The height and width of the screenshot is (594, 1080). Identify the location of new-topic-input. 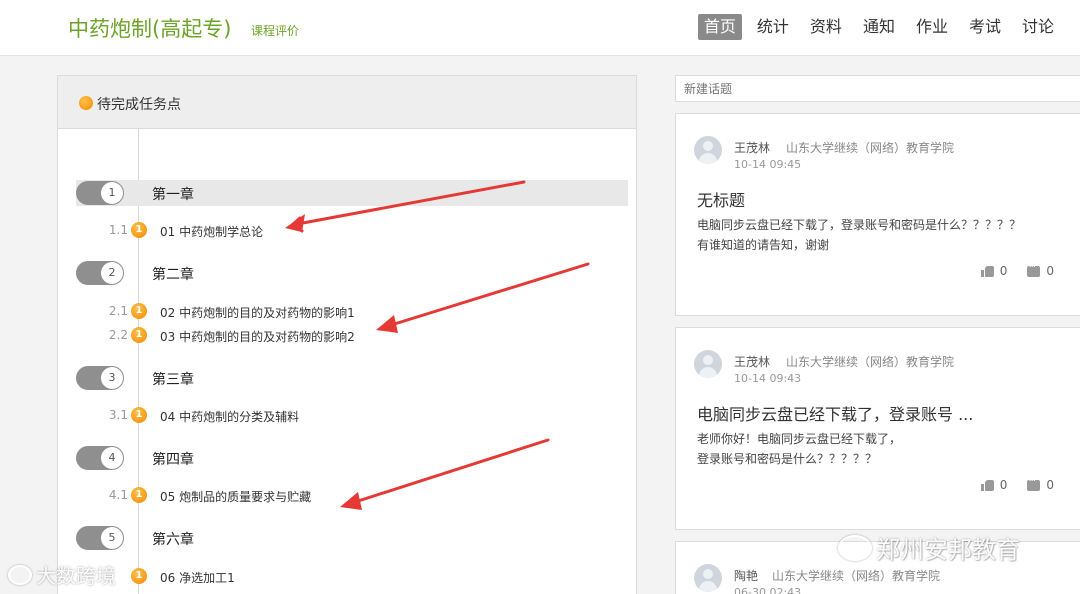
(877, 88).